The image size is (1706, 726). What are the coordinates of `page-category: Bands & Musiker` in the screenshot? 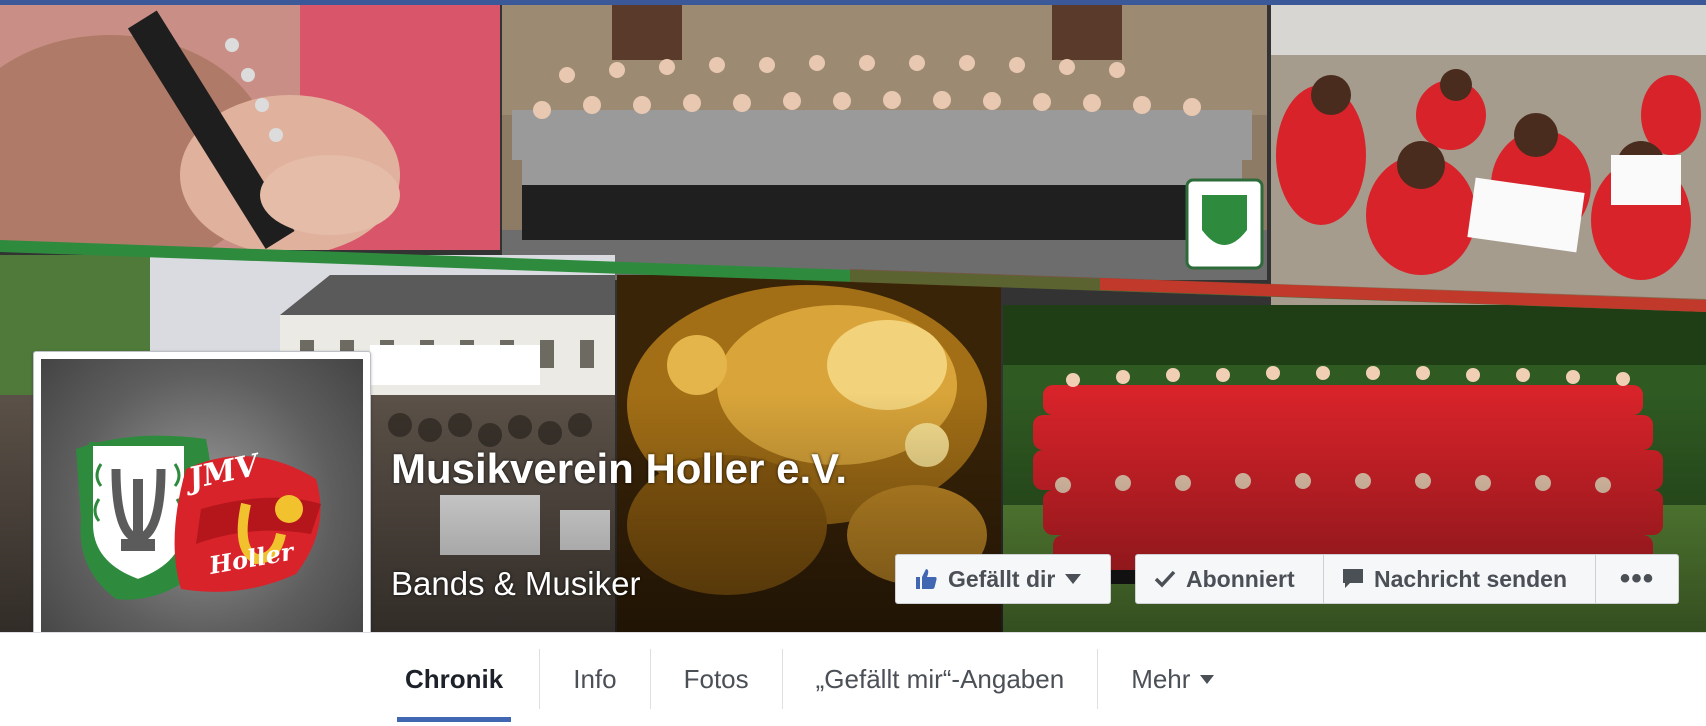 It's located at (515, 584).